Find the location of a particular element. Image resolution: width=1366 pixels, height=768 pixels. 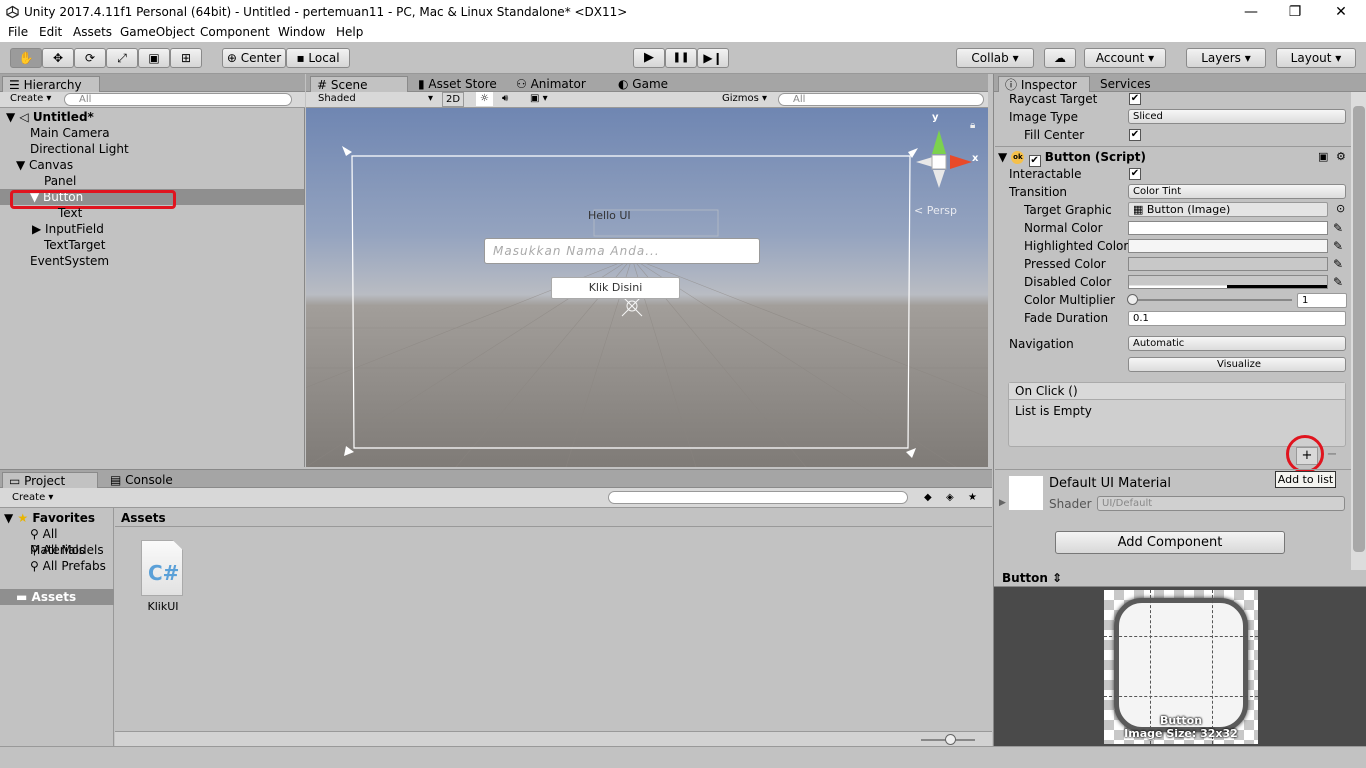

tab-services: Services is located at coordinates (1125, 84).